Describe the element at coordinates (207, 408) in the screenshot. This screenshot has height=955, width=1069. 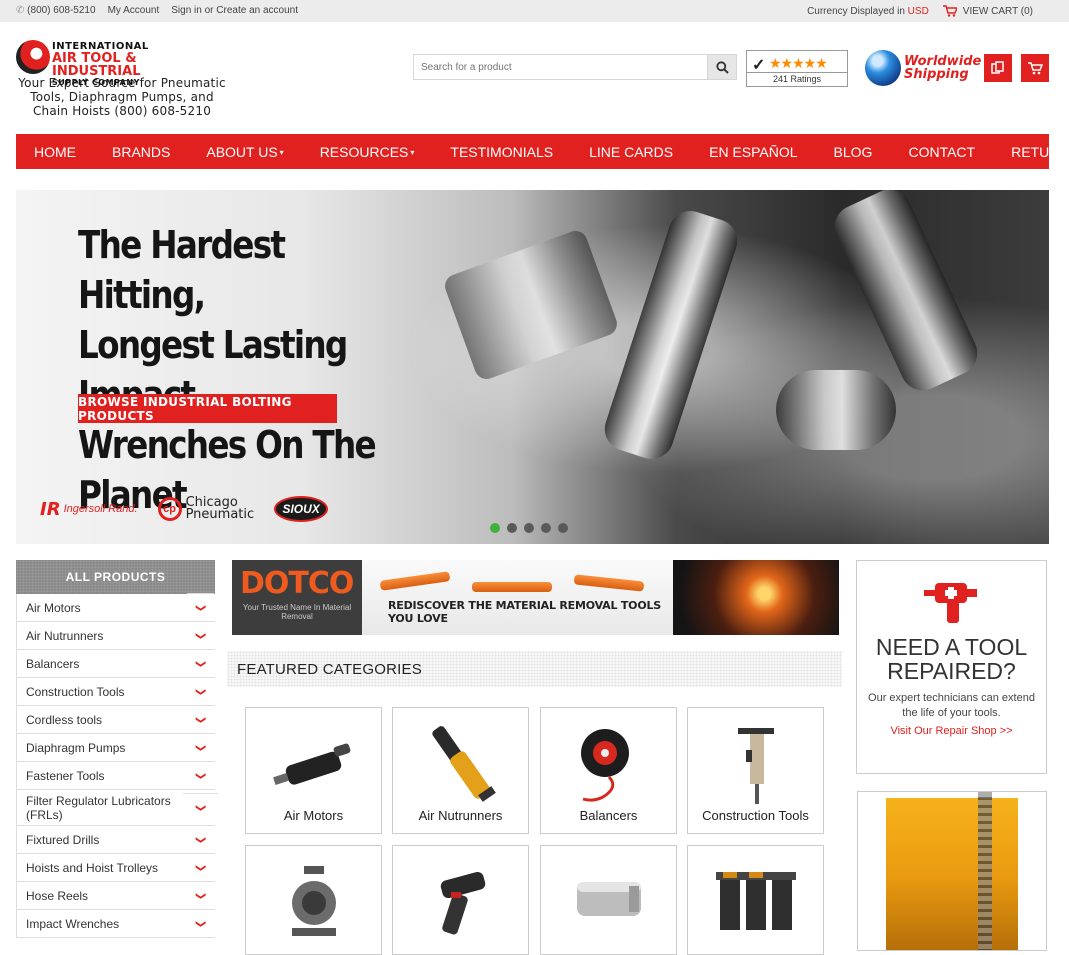
I see `browse-bolting-button: BROWSE INDUSTRIAL BOLTING PRODUCTS` at that location.